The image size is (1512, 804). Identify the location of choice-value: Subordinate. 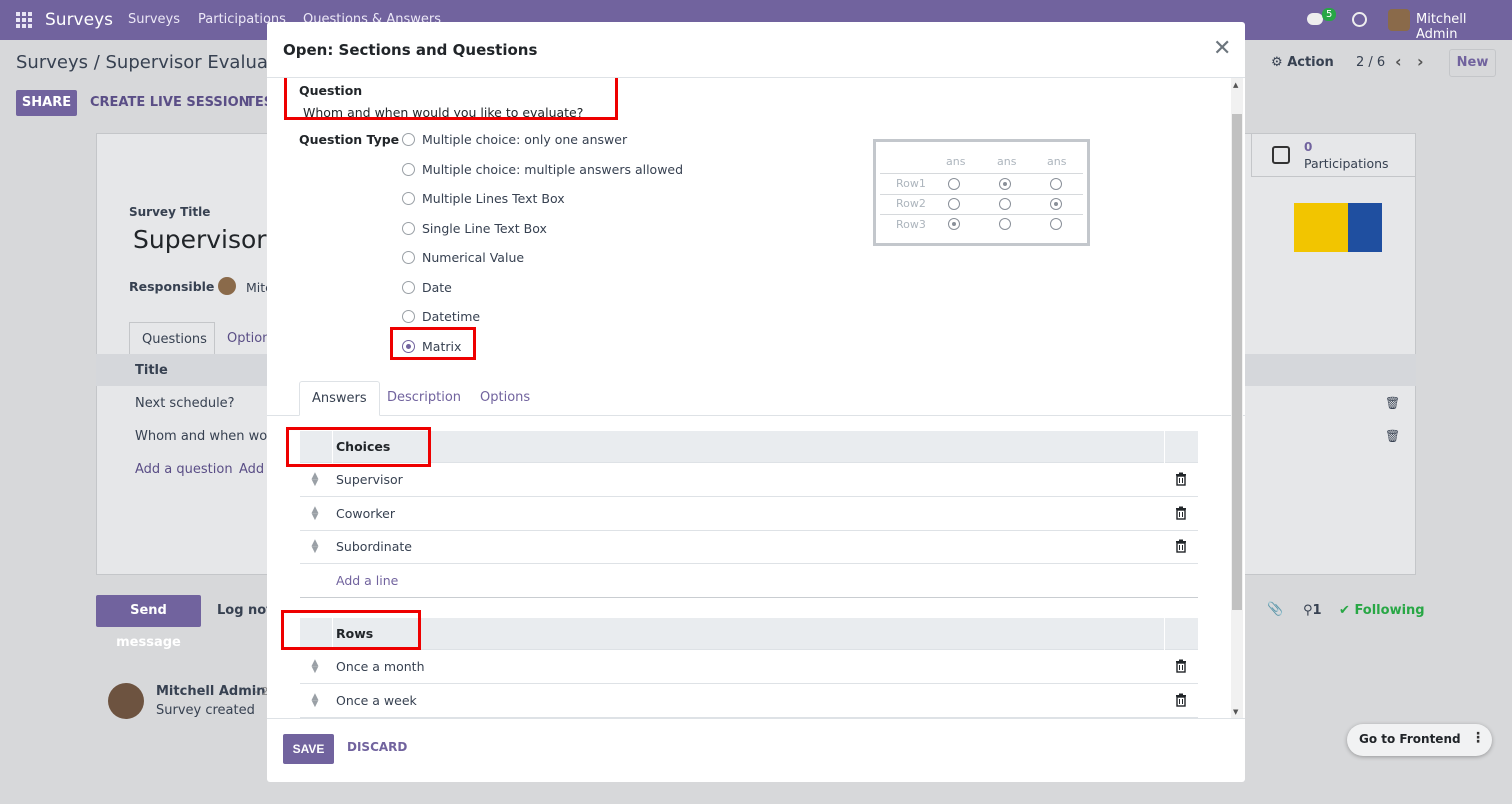
(374, 546).